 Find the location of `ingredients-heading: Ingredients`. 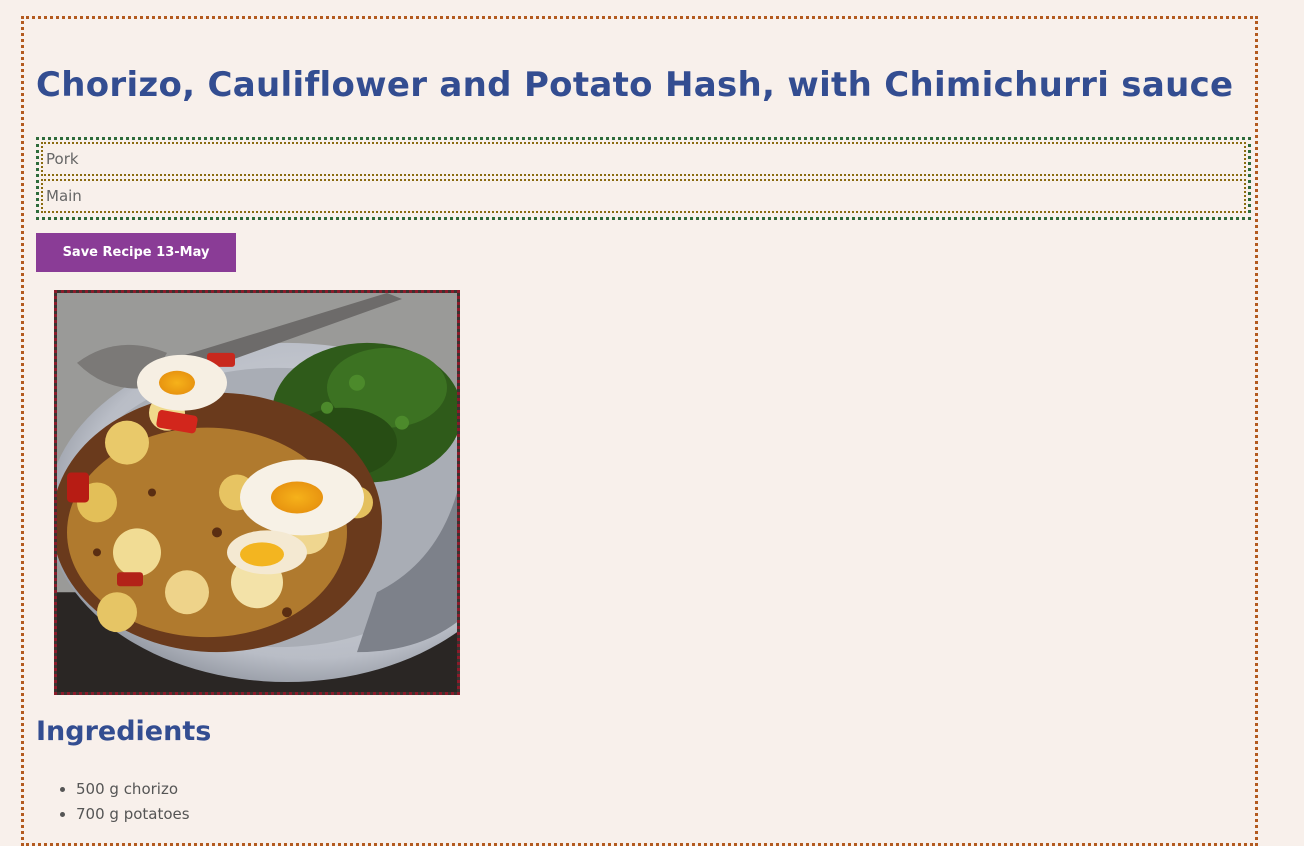

ingredients-heading: Ingredients is located at coordinates (124, 731).